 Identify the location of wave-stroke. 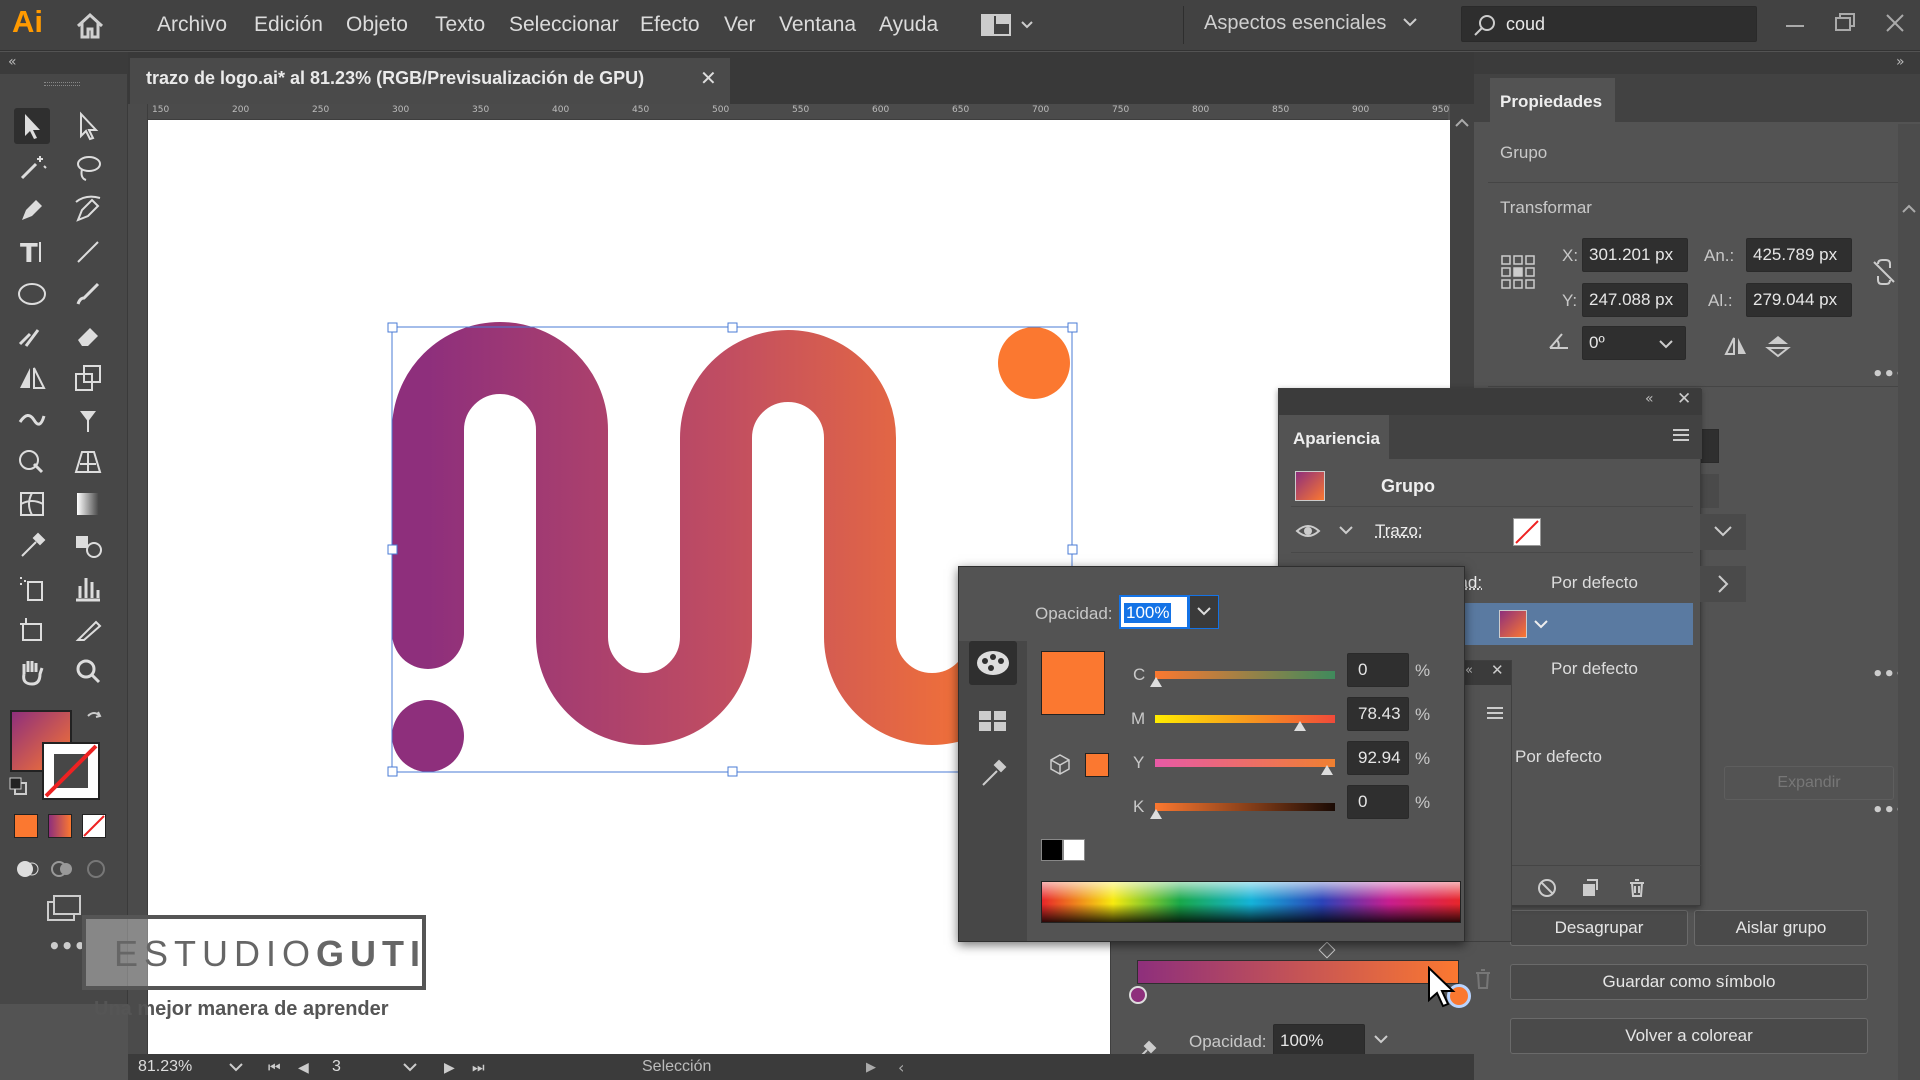
(728, 533).